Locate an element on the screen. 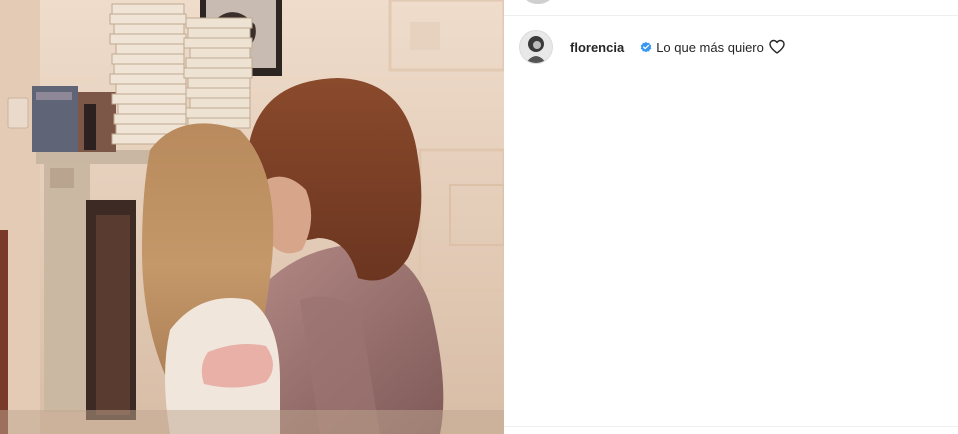 Image resolution: width=958 pixels, height=434 pixels. caption-text: Lo que más quiero is located at coordinates (710, 47).